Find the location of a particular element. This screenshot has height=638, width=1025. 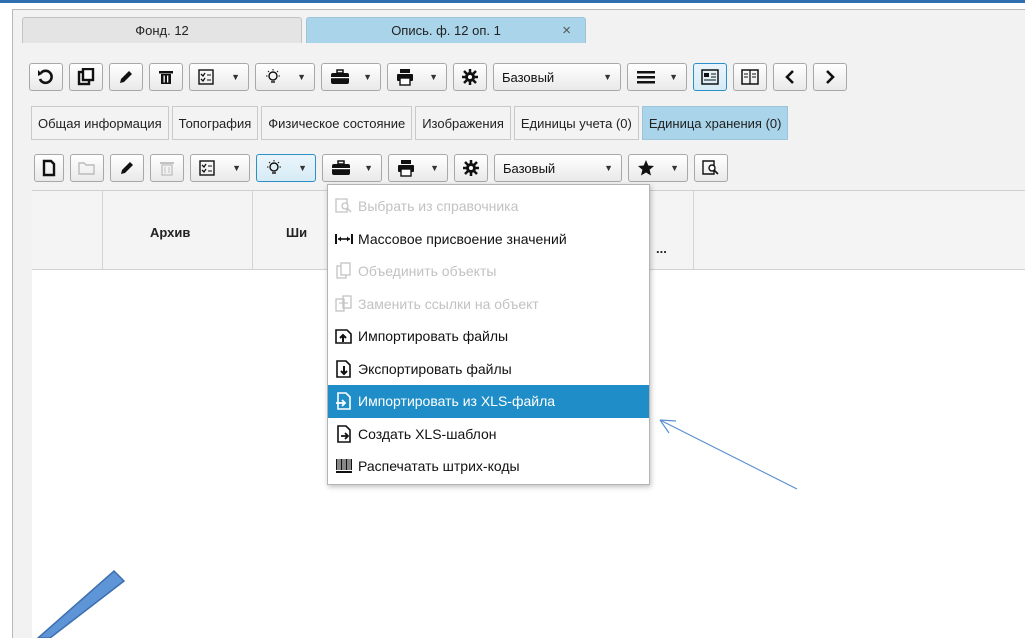

refresh-icon is located at coordinates (46, 77).